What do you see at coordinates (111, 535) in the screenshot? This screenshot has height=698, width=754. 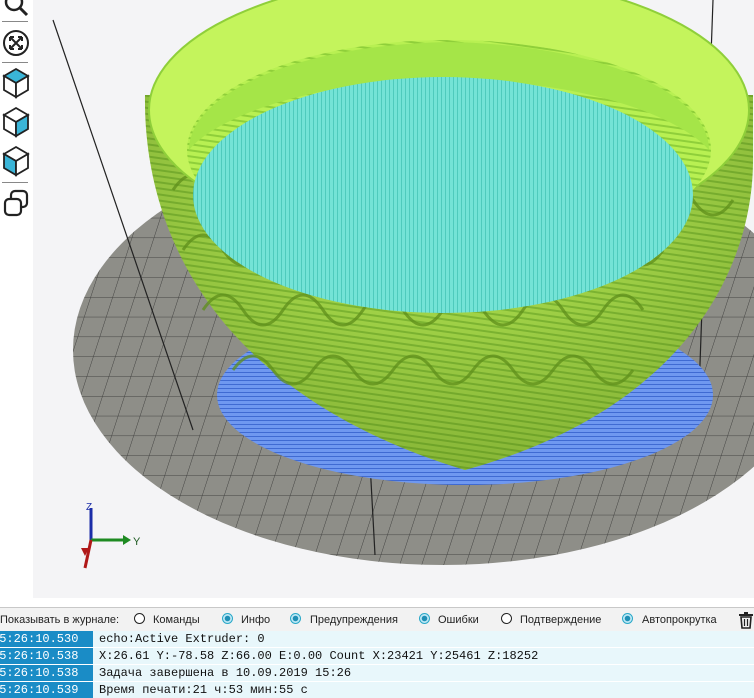 I see `axis-indicator: Z Y` at bounding box center [111, 535].